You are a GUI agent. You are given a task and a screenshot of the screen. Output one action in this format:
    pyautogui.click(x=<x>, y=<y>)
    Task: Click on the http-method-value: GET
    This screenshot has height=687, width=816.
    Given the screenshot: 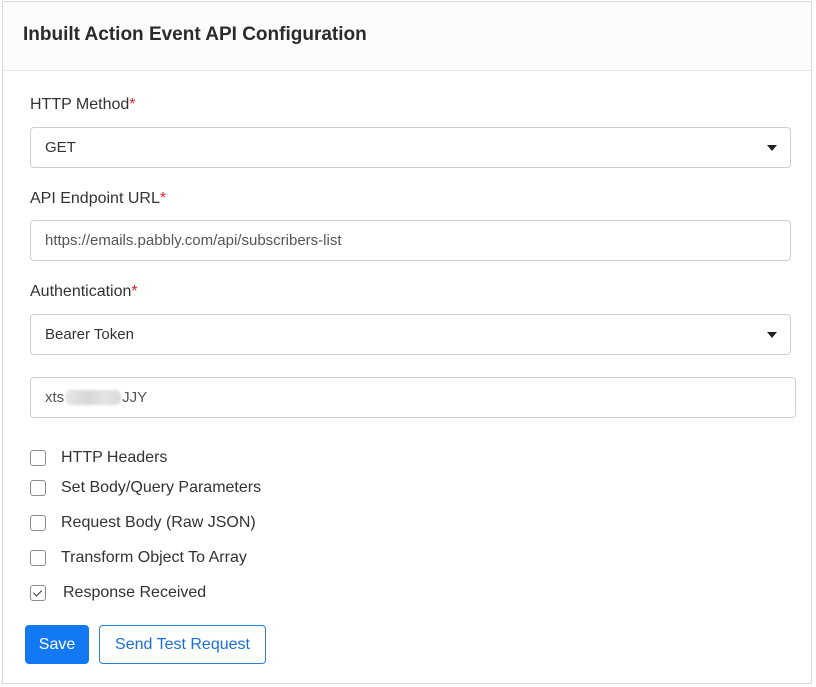 What is the action you would take?
    pyautogui.click(x=60, y=147)
    